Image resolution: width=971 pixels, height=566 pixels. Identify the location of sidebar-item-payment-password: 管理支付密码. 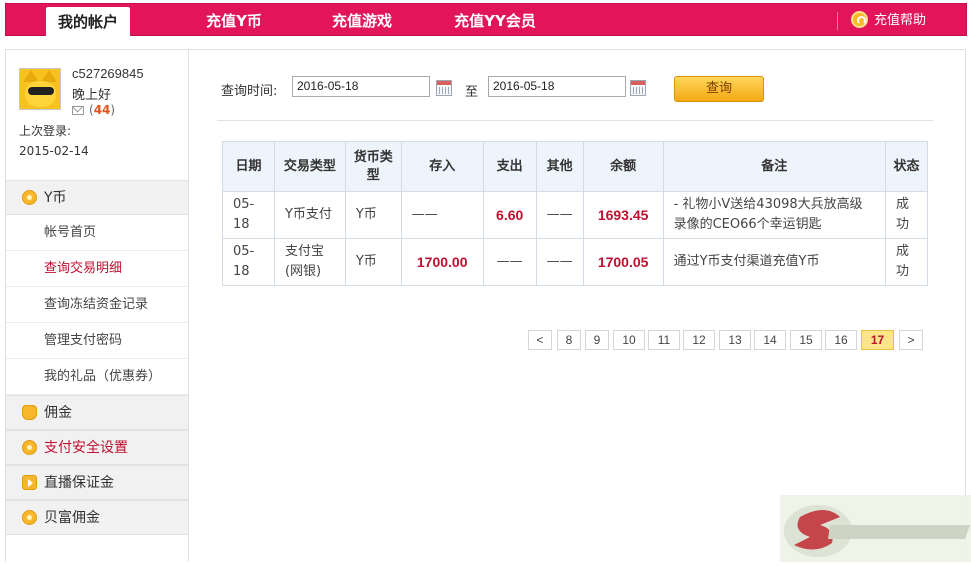
(97, 341).